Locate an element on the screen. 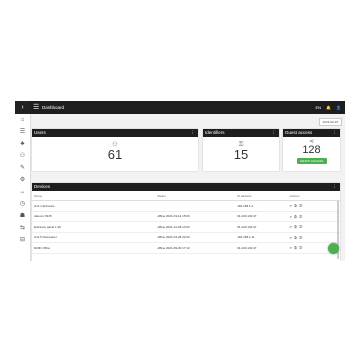  device-name: Akuvox X915 is located at coordinates (94, 216).